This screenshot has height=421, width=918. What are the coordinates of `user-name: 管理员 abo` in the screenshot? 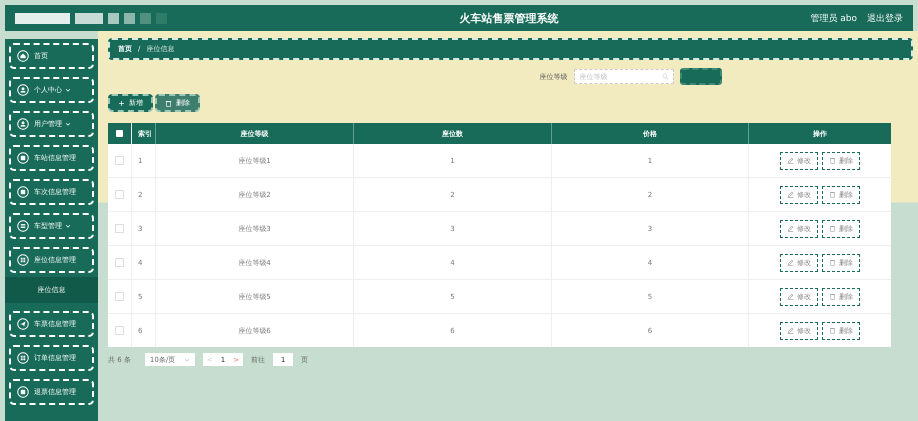 It's located at (833, 18).